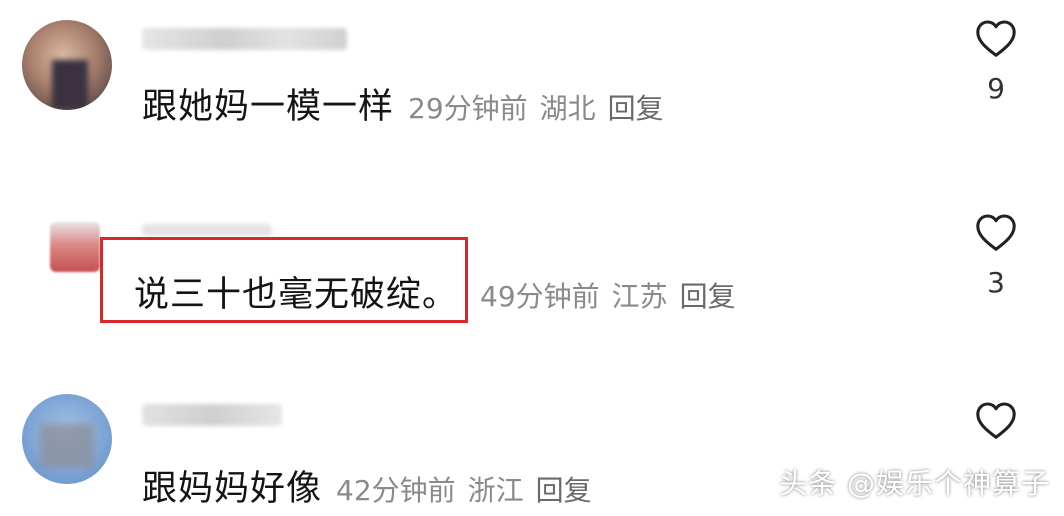 The width and height of the screenshot is (1064, 516). Describe the element at coordinates (232, 489) in the screenshot. I see `comment-text: 跟妈妈好像` at that location.